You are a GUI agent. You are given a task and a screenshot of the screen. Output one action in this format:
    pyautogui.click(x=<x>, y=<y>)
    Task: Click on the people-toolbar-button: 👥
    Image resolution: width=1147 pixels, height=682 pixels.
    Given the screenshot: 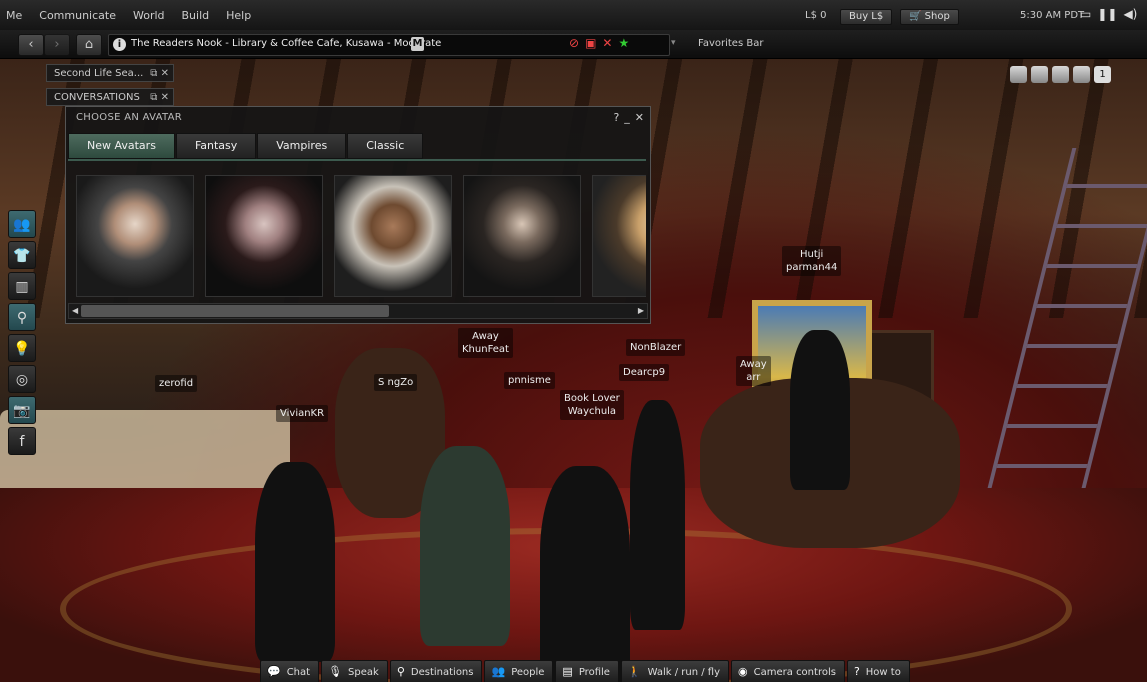 What is the action you would take?
    pyautogui.click(x=22, y=224)
    